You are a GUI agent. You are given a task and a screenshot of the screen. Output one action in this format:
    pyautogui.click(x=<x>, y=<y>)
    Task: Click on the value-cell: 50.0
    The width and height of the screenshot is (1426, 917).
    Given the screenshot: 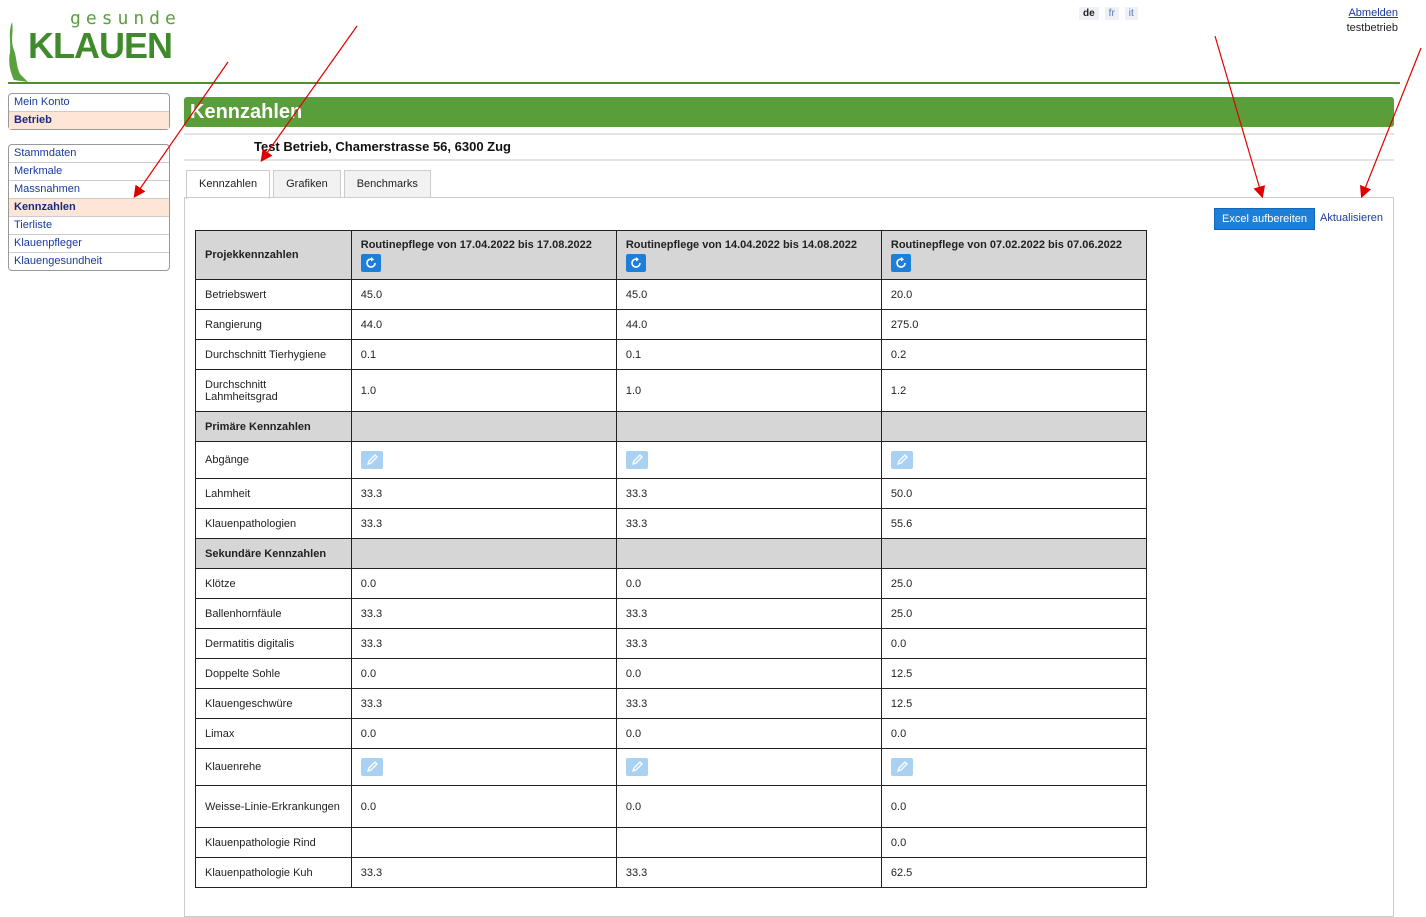 What is the action you would take?
    pyautogui.click(x=1014, y=493)
    